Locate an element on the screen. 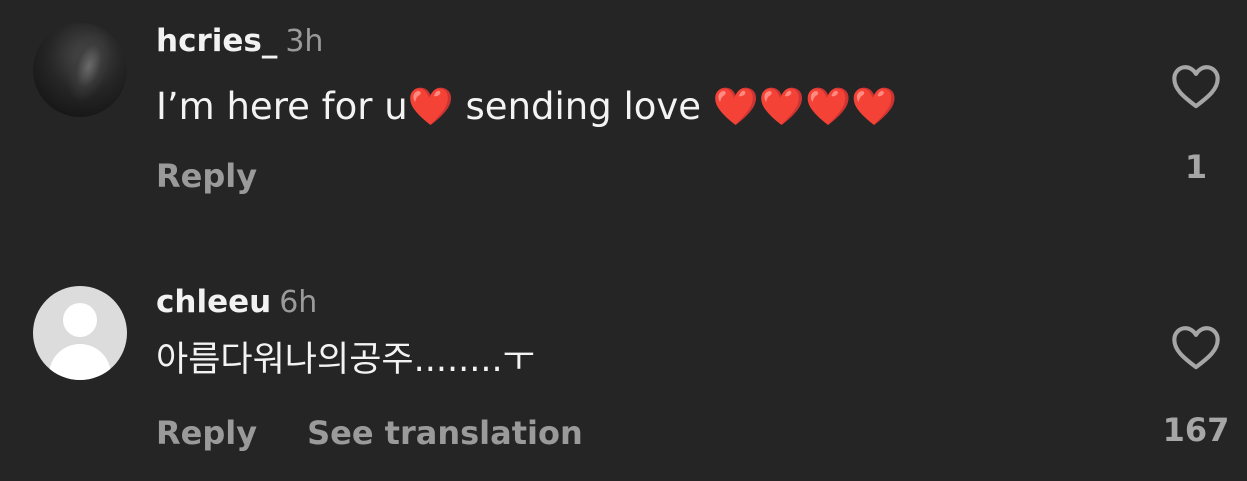  comment-text: 아름다워나의공주........ㅜ is located at coordinates (345, 360).